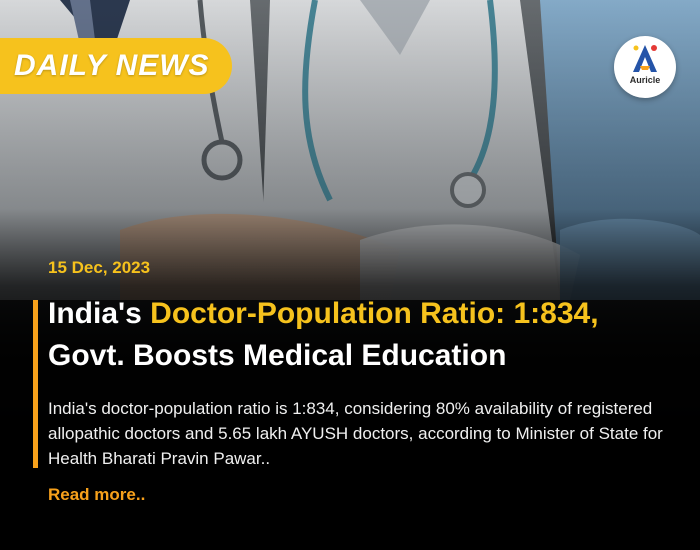 This screenshot has height=550, width=700. What do you see at coordinates (99, 313) in the screenshot?
I see `title-prefix: India's` at bounding box center [99, 313].